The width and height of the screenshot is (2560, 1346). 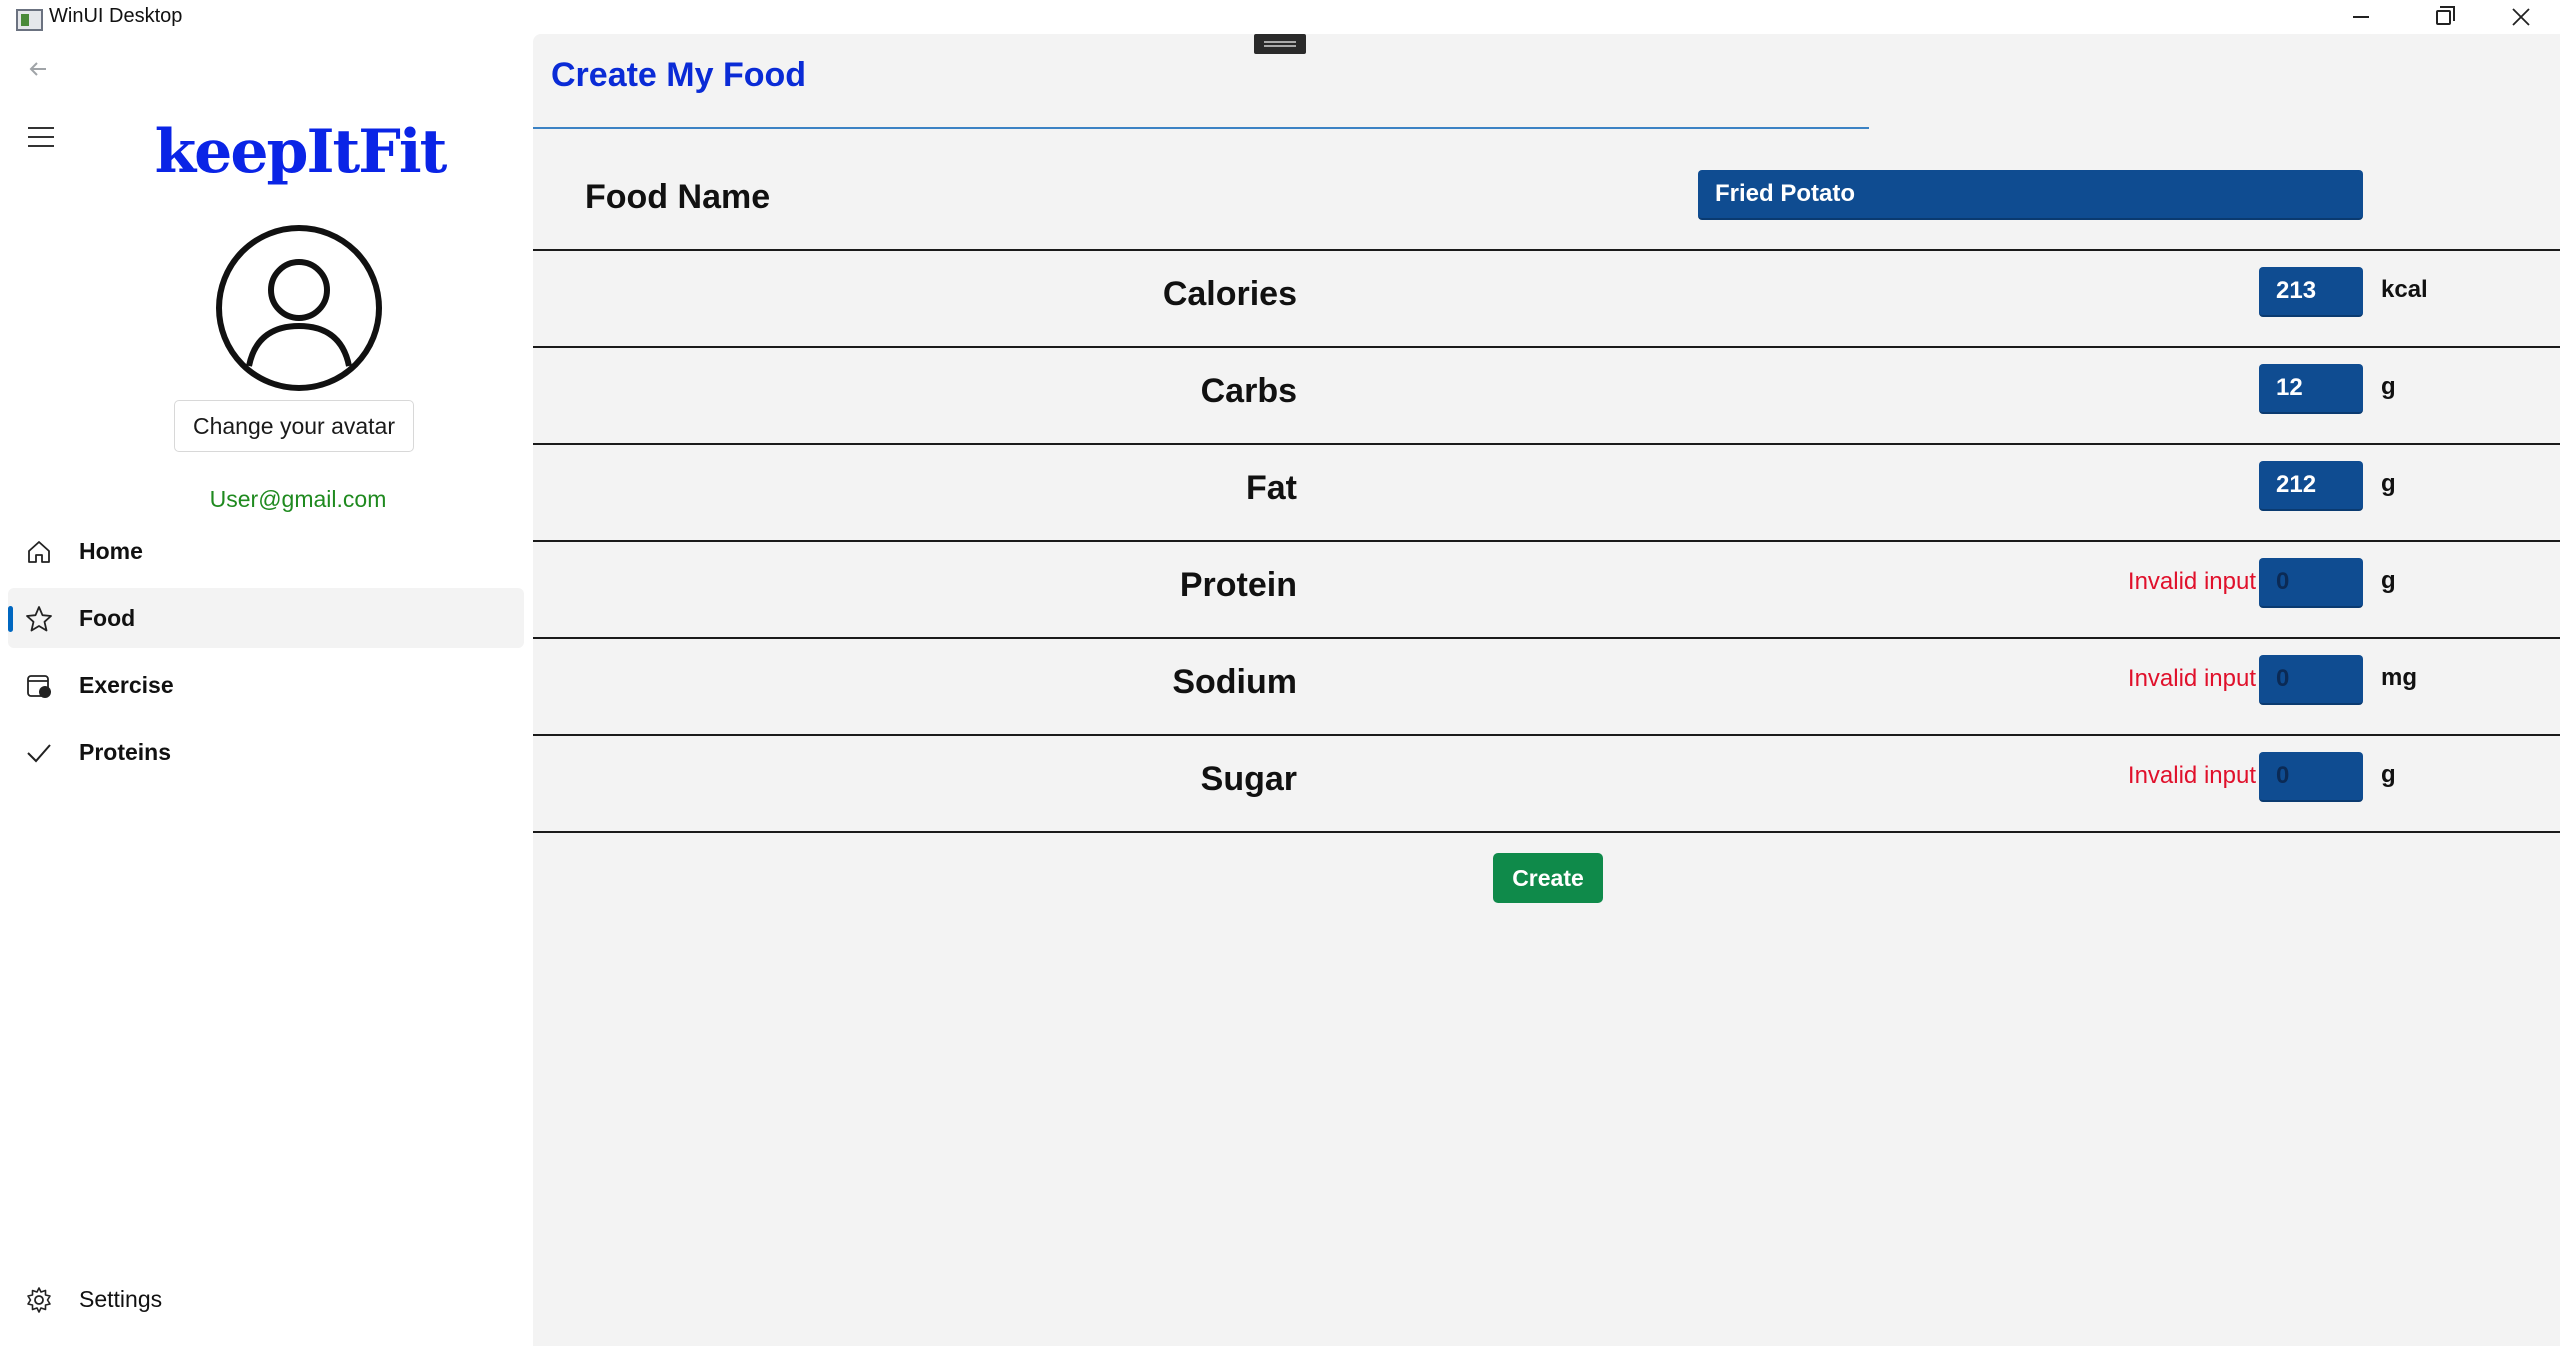 I want to click on calendar-icon, so click(x=39, y=686).